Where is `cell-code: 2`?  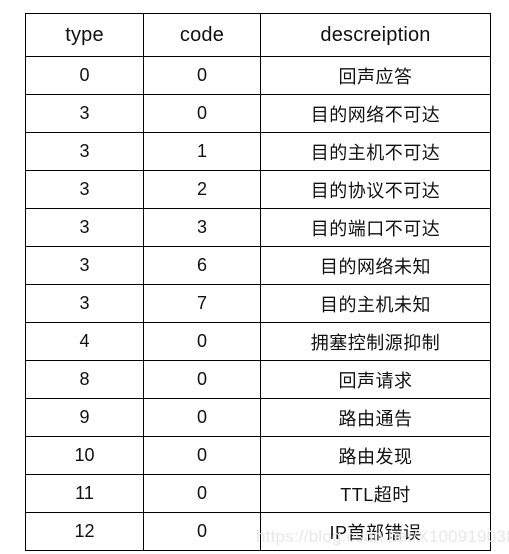
cell-code: 2 is located at coordinates (202, 189).